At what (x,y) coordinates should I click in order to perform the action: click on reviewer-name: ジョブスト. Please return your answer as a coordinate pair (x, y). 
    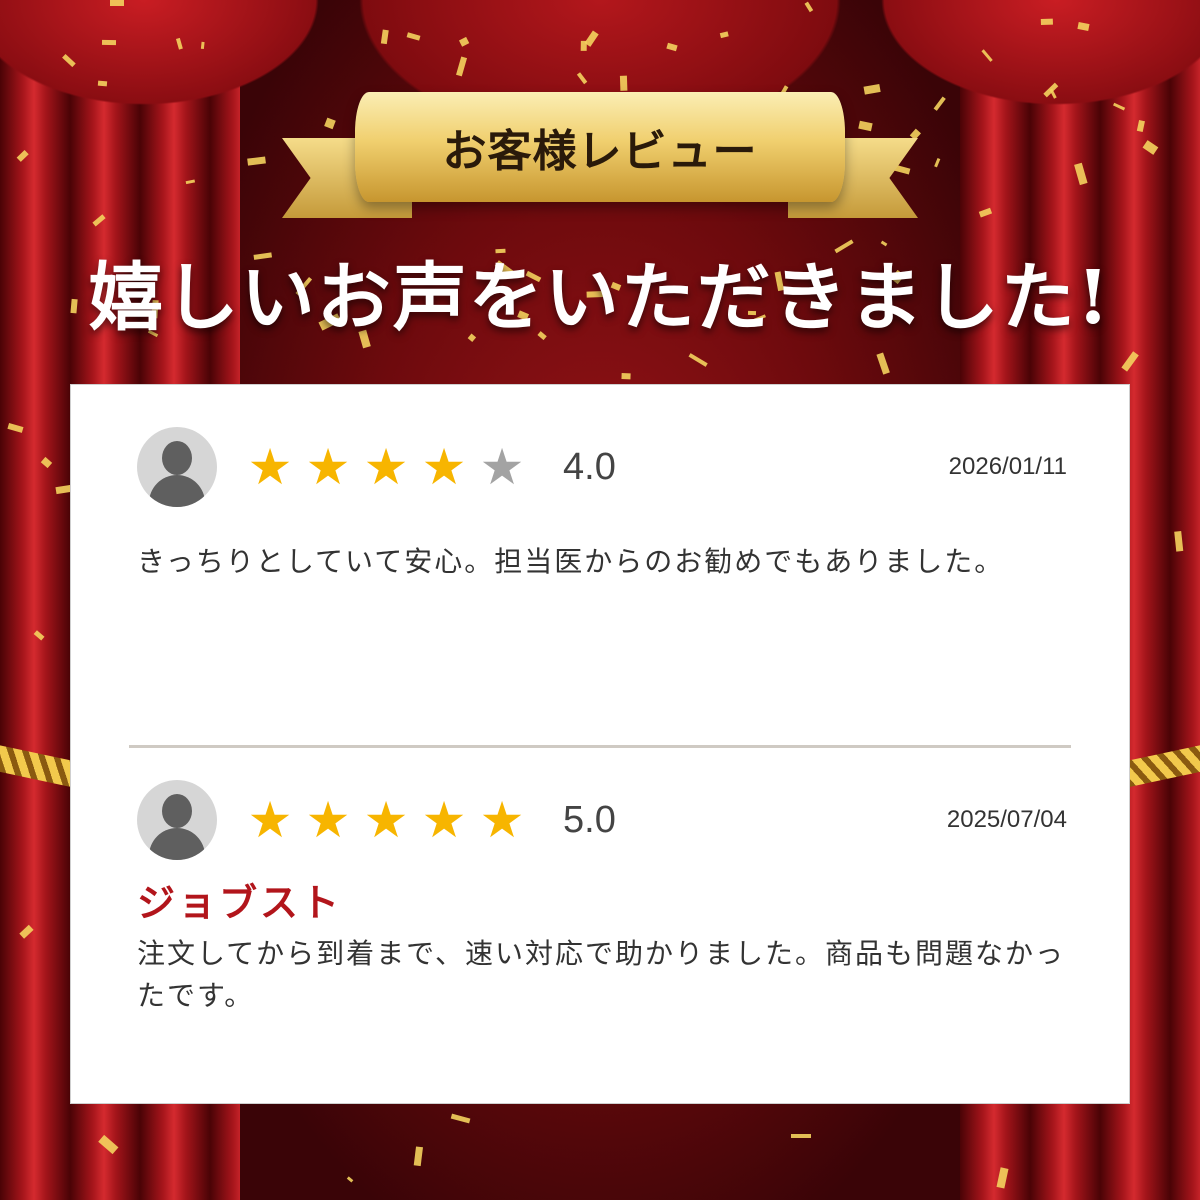
    Looking at the image, I should click on (240, 903).